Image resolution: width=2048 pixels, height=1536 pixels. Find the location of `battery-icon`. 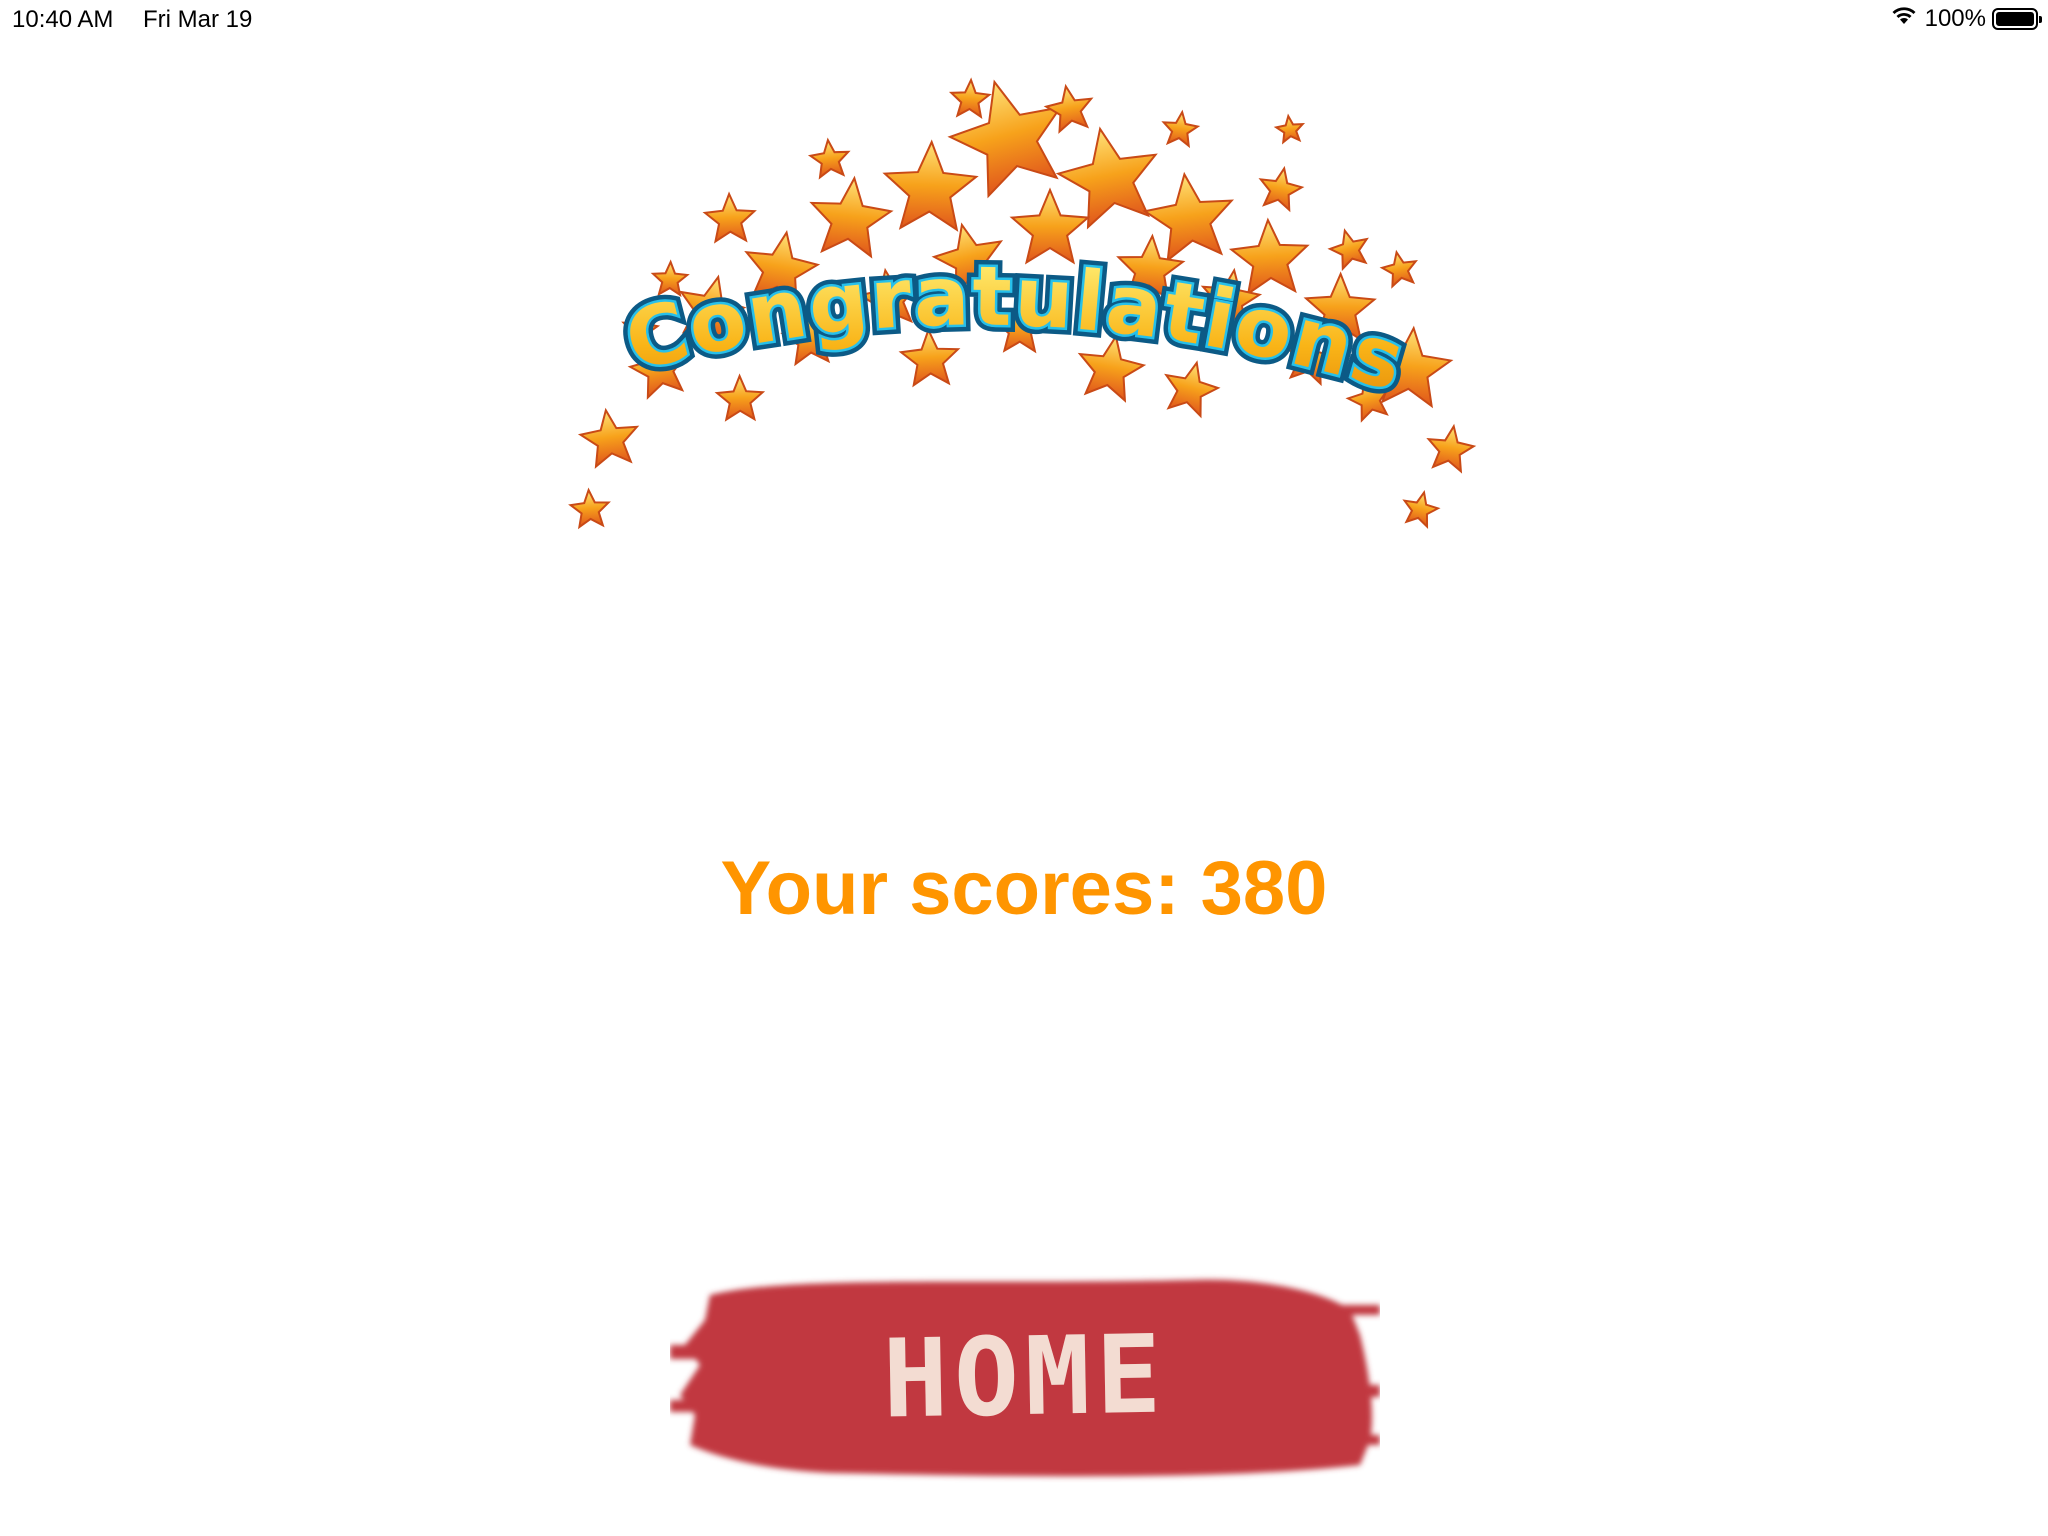

battery-icon is located at coordinates (2017, 18).